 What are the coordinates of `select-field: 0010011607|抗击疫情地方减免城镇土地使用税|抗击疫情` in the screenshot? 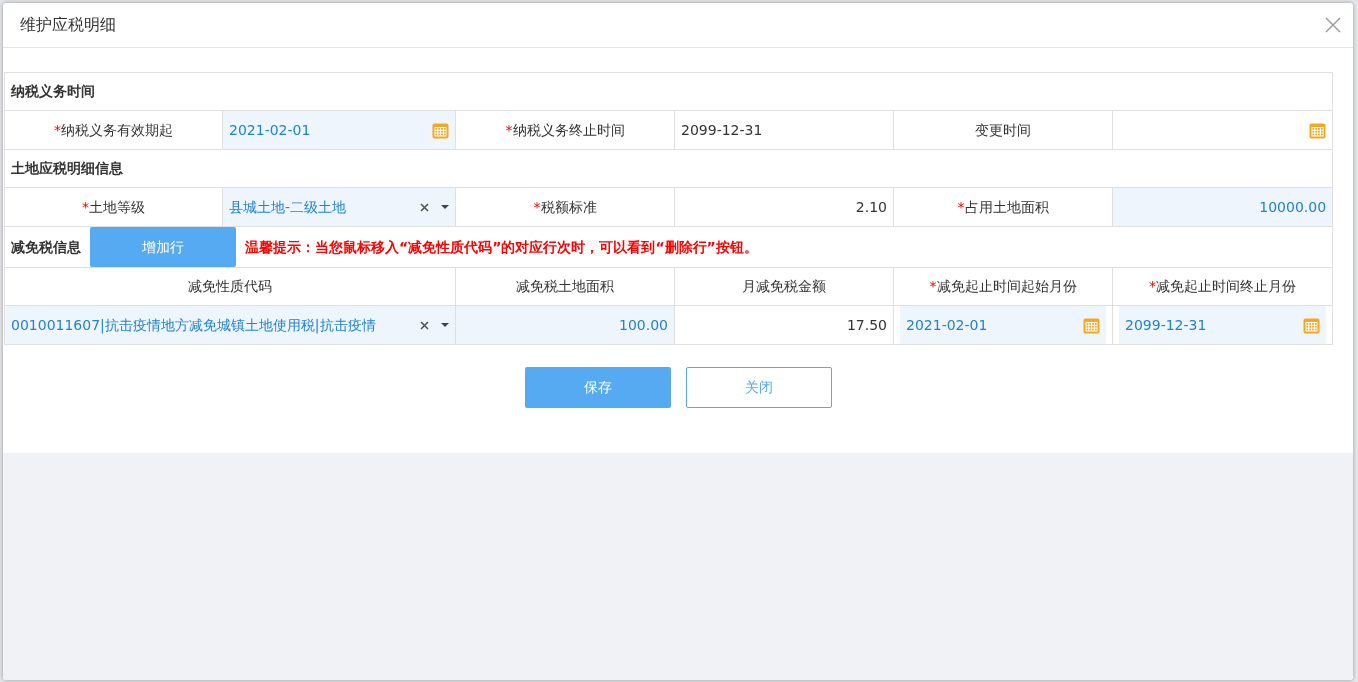 It's located at (230, 325).